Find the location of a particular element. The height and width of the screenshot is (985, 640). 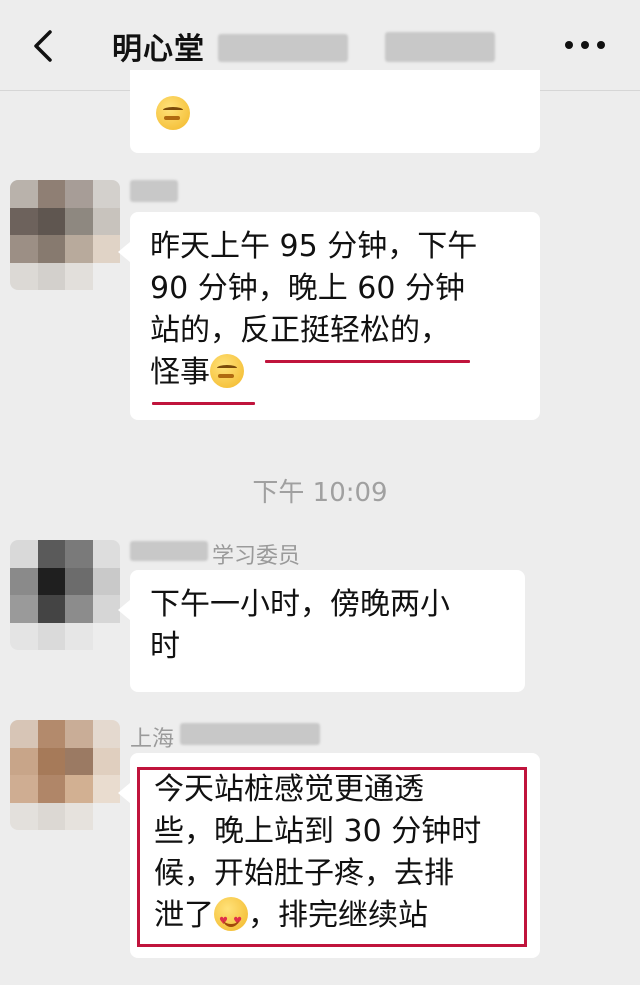

sender-name: 学习委员 is located at coordinates (256, 556).